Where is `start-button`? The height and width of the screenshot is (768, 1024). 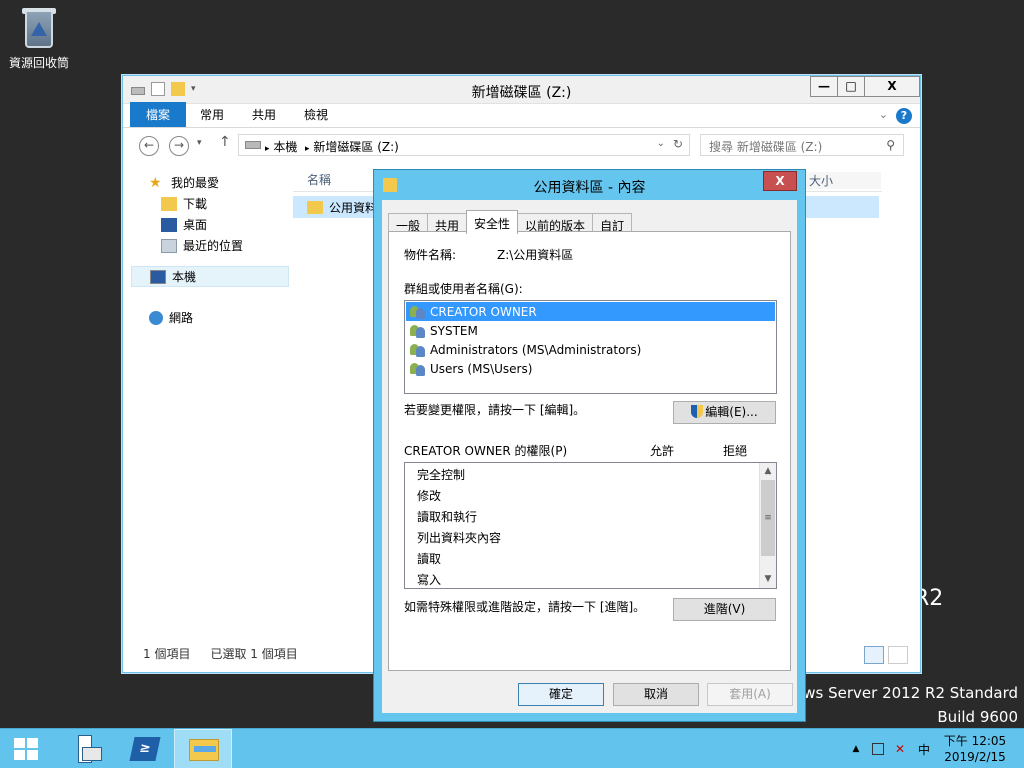
start-button is located at coordinates (29, 748).